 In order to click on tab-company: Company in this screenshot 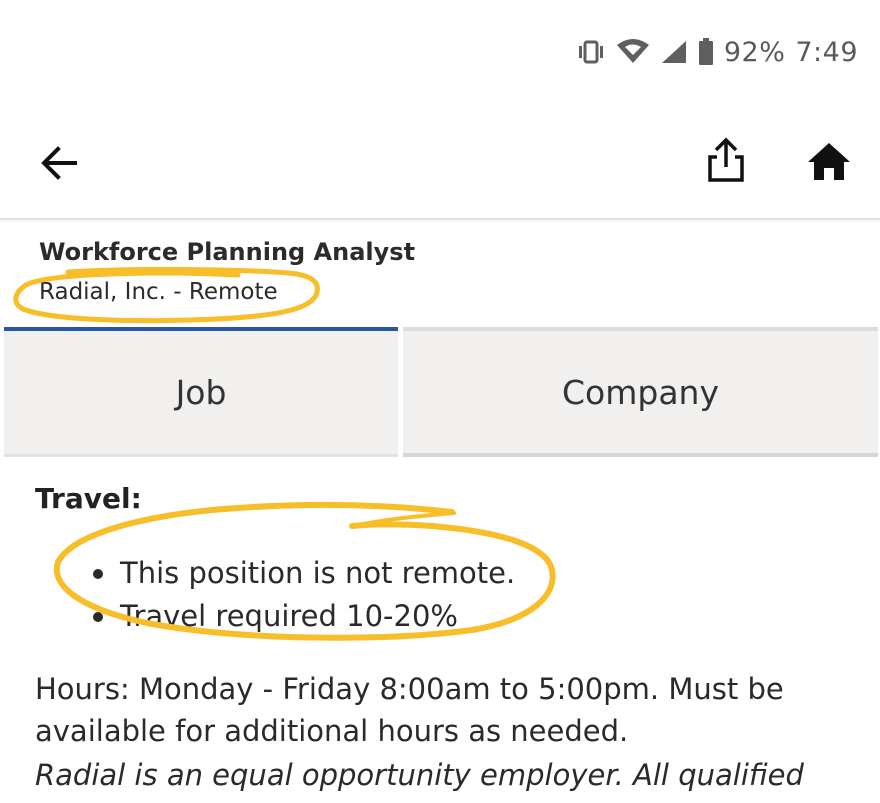, I will do `click(640, 392)`.